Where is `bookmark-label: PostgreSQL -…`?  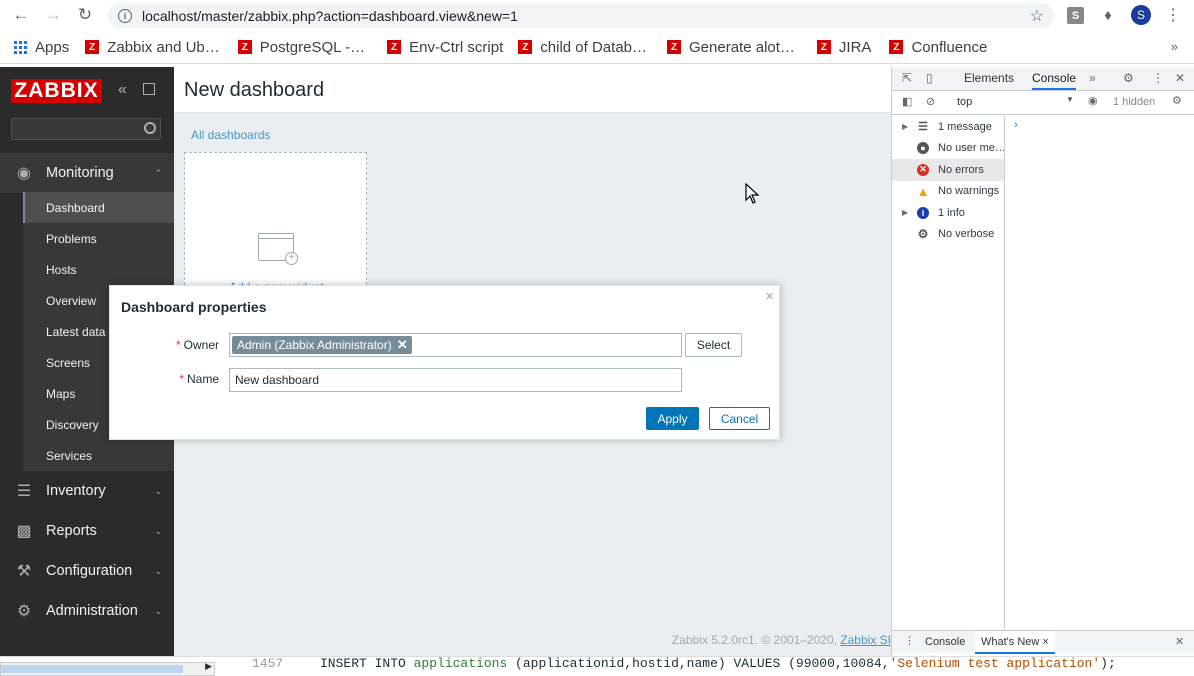 bookmark-label: PostgreSQL -… is located at coordinates (312, 47).